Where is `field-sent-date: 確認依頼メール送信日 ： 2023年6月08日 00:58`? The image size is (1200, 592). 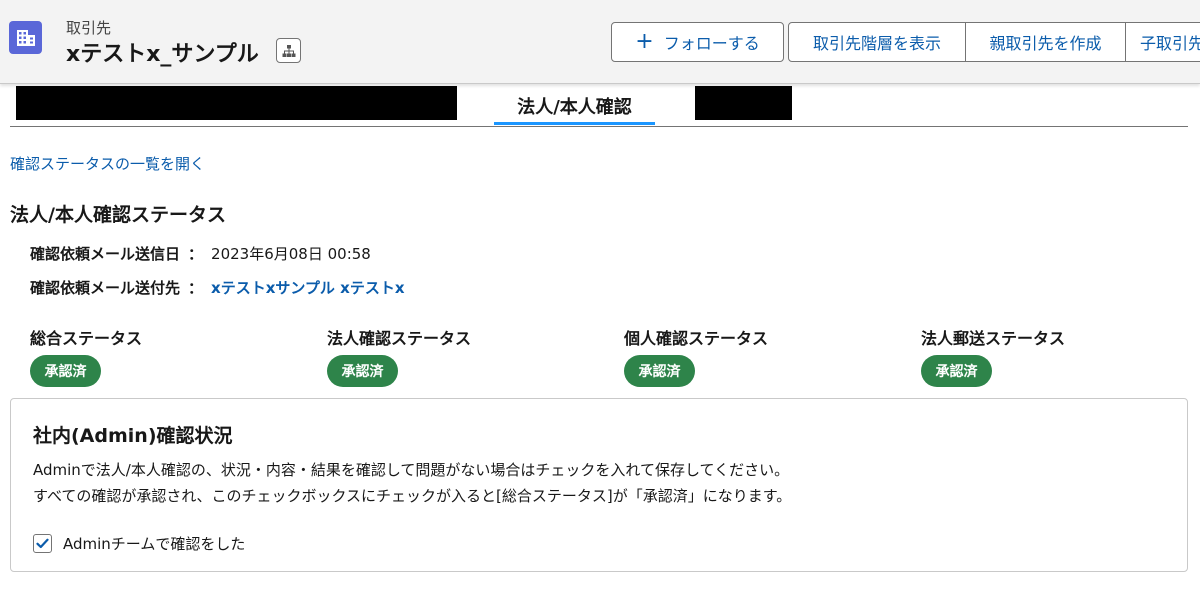
field-sent-date: 確認依頼メール送信日 ： 2023年6月08日 00:58 is located at coordinates (200, 253).